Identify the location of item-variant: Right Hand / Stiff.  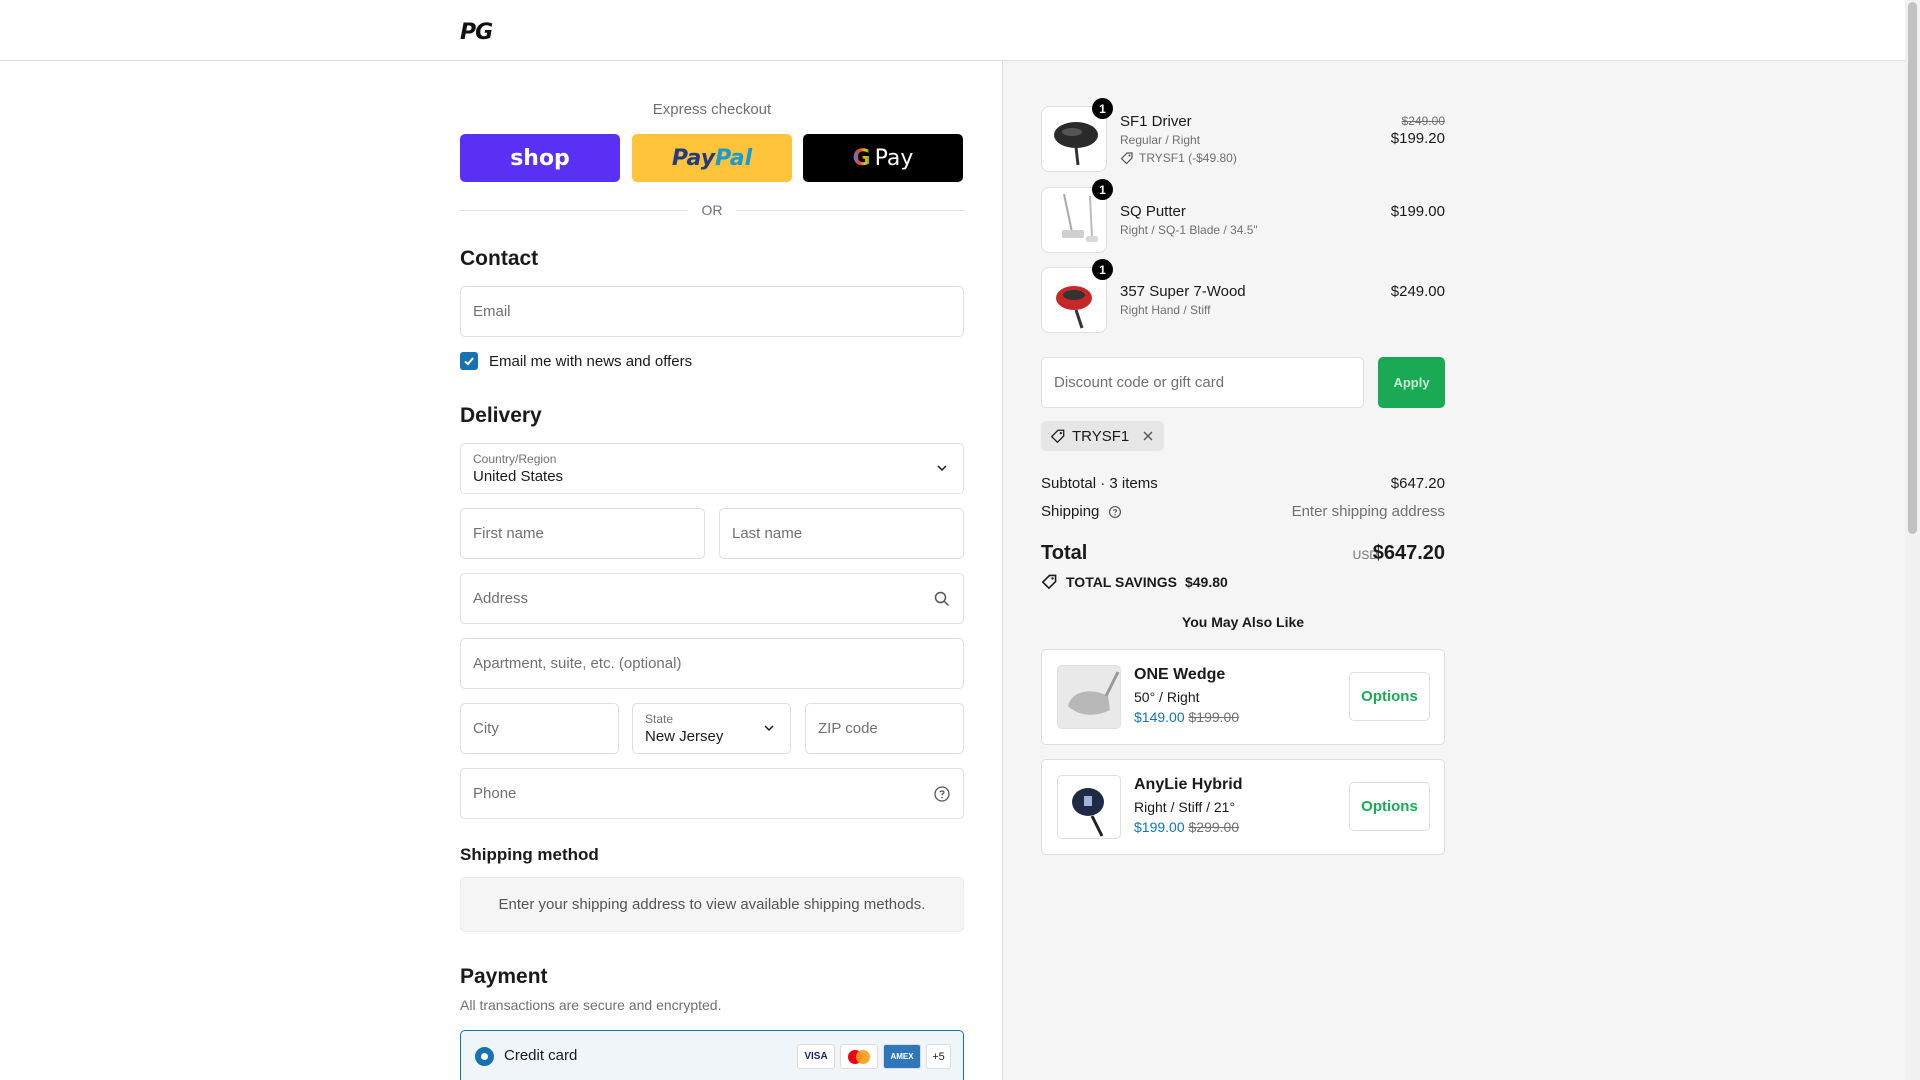
(1165, 310).